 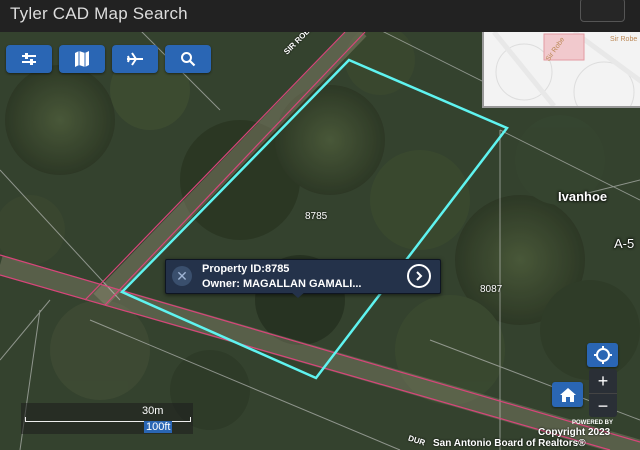 I want to click on powered-by-text: POWERED BY, so click(x=593, y=423).